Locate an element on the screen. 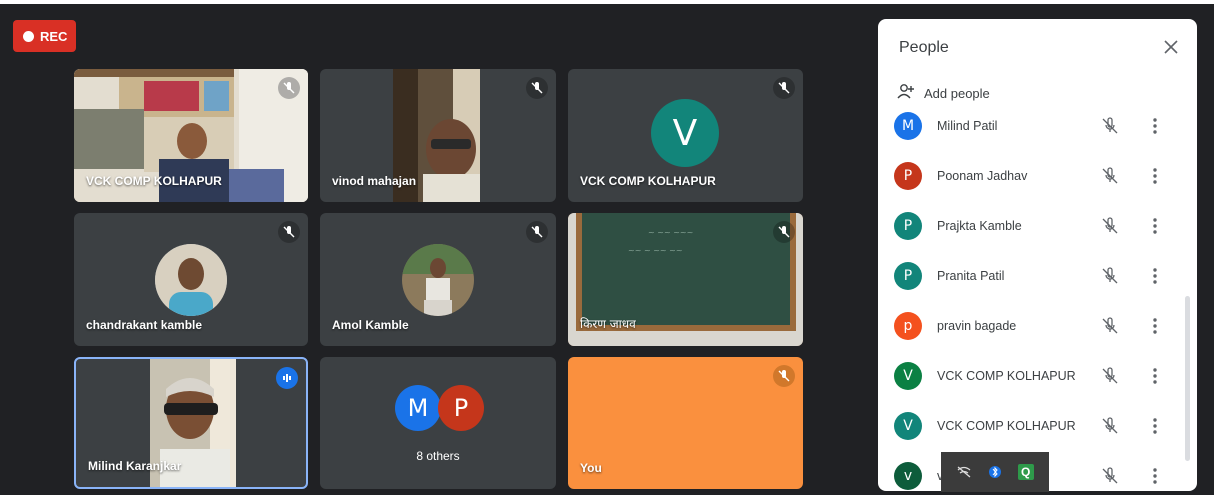 Image resolution: width=1214 pixels, height=495 pixels. participant-tile: vinod mahajan is located at coordinates (438, 135).